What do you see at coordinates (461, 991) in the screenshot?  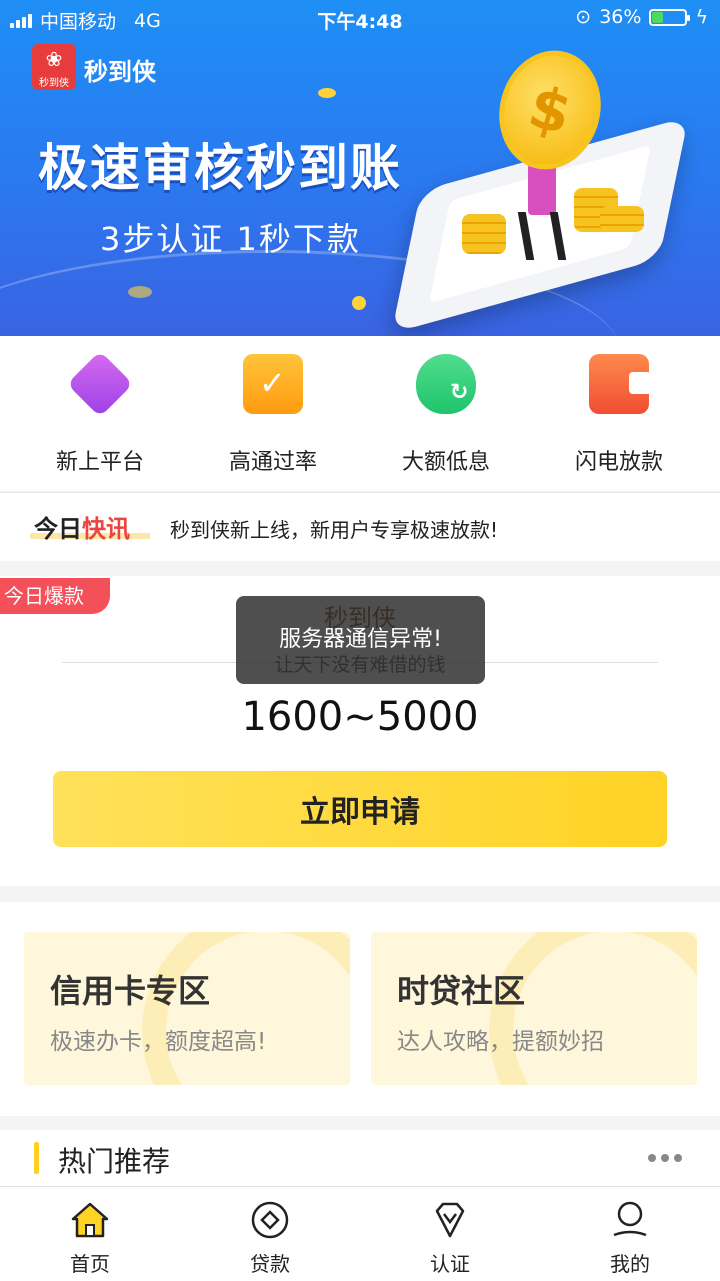 I see `zone-title: 时贷社区` at bounding box center [461, 991].